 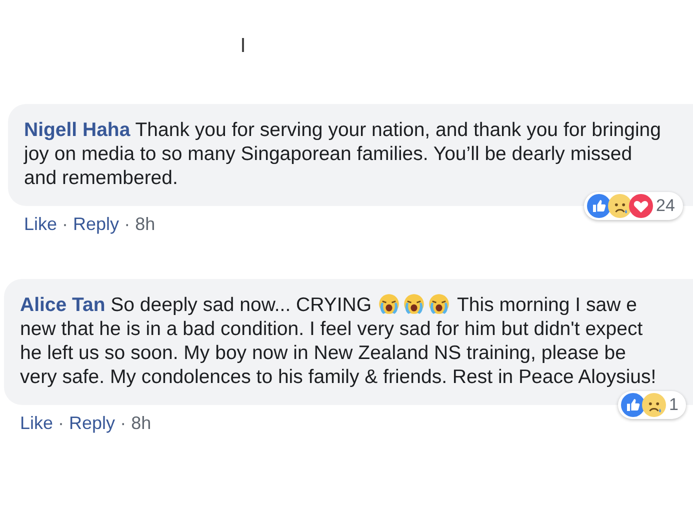 What do you see at coordinates (77, 130) in the screenshot?
I see `author-name: Nigell Haha` at bounding box center [77, 130].